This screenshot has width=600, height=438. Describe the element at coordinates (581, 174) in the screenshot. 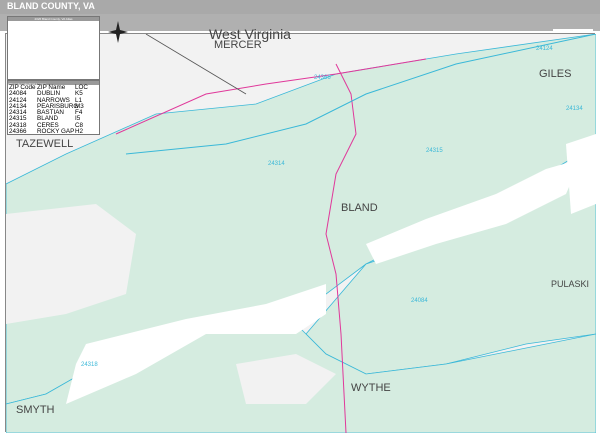

I see `white-area` at that location.